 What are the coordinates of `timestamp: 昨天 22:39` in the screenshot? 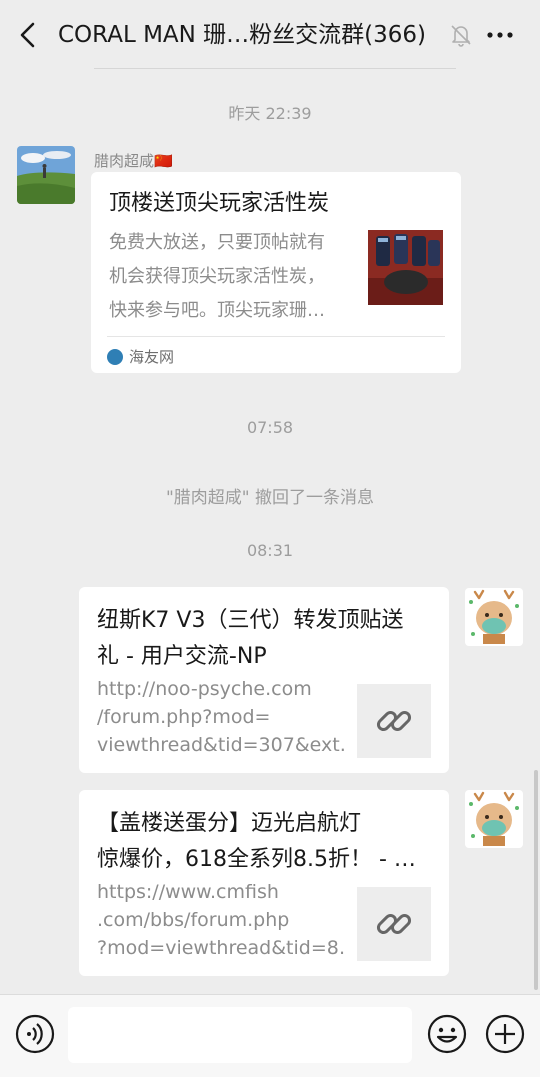 It's located at (270, 113).